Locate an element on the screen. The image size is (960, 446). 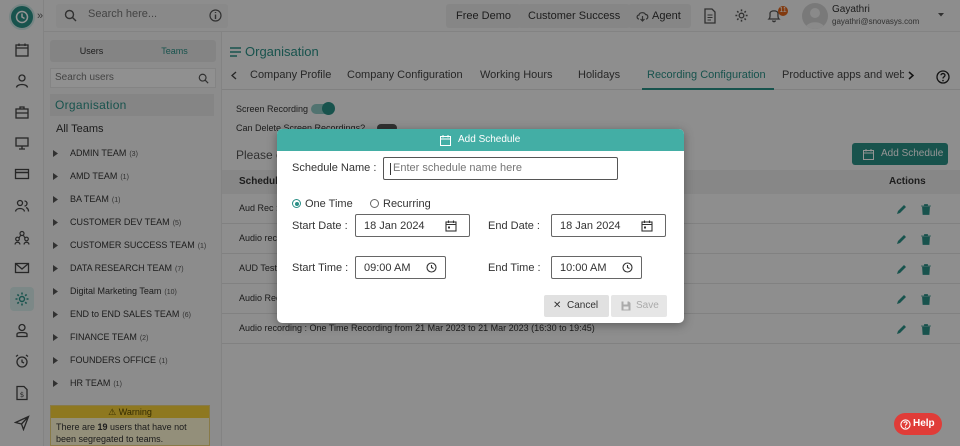
start-time-field: 09:00 AM is located at coordinates (400, 267).